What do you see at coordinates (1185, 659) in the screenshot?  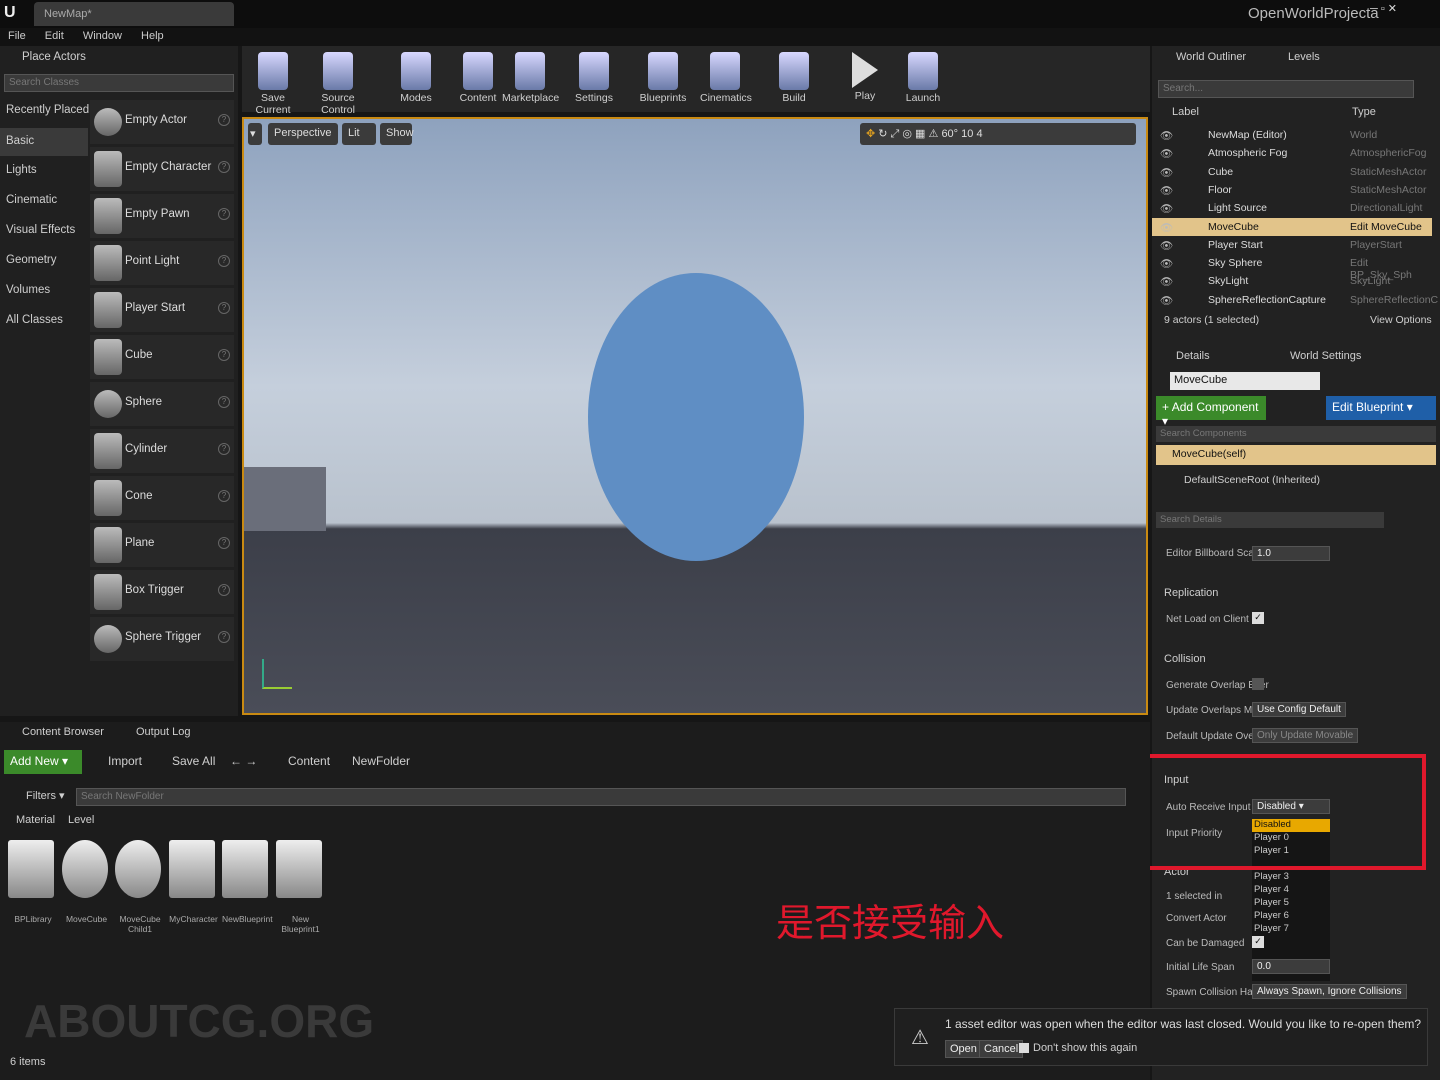 I see `section-collision: Collision` at bounding box center [1185, 659].